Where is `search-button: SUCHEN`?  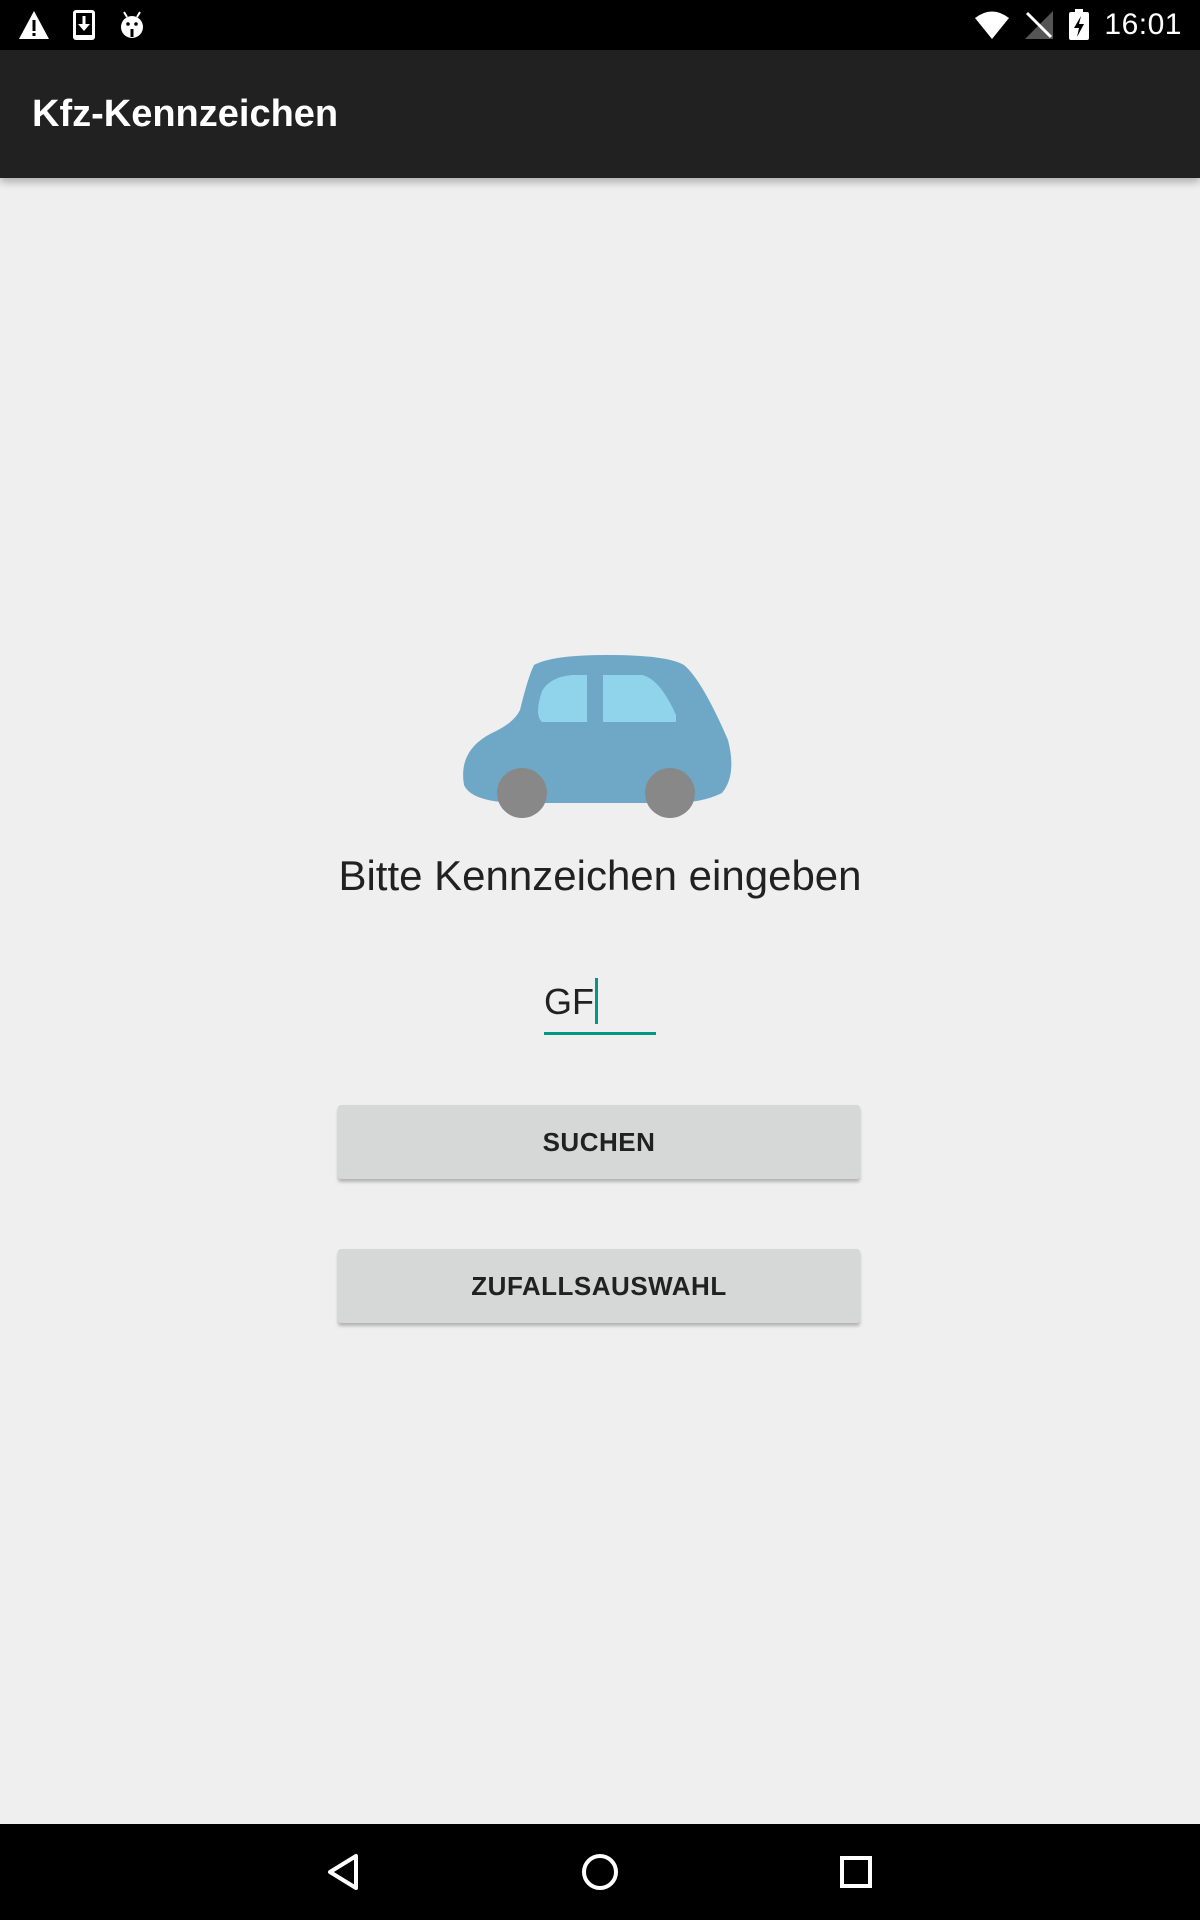 search-button: SUCHEN is located at coordinates (599, 1142).